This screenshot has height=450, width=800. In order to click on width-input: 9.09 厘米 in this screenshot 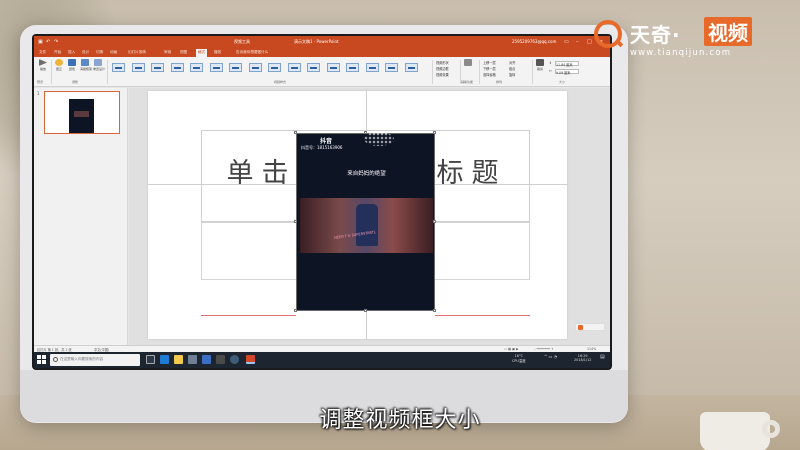, I will do `click(567, 72)`.